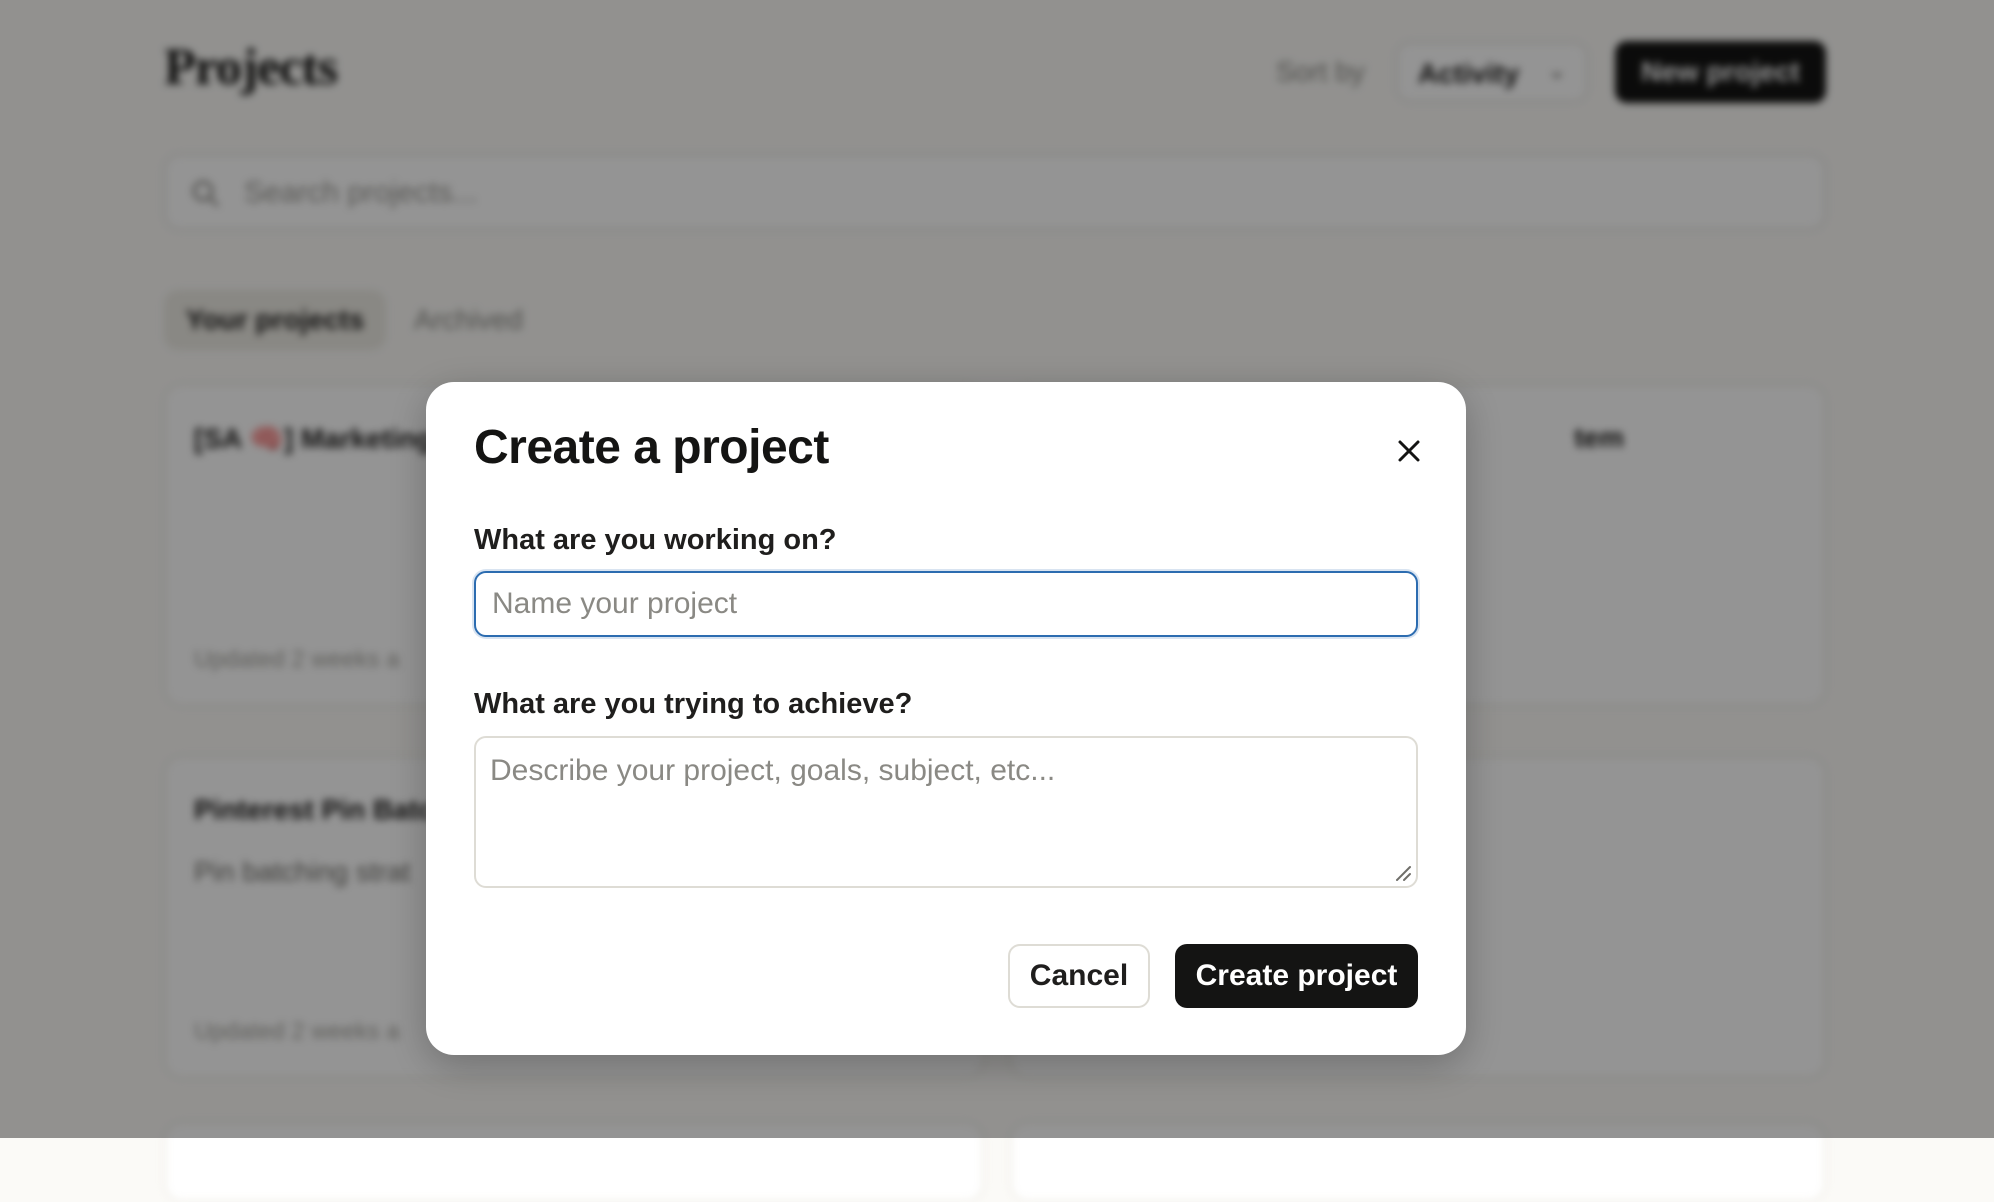 Image resolution: width=1994 pixels, height=1202 pixels. Describe the element at coordinates (655, 540) in the screenshot. I see `project-name-label: What are you working on?` at that location.